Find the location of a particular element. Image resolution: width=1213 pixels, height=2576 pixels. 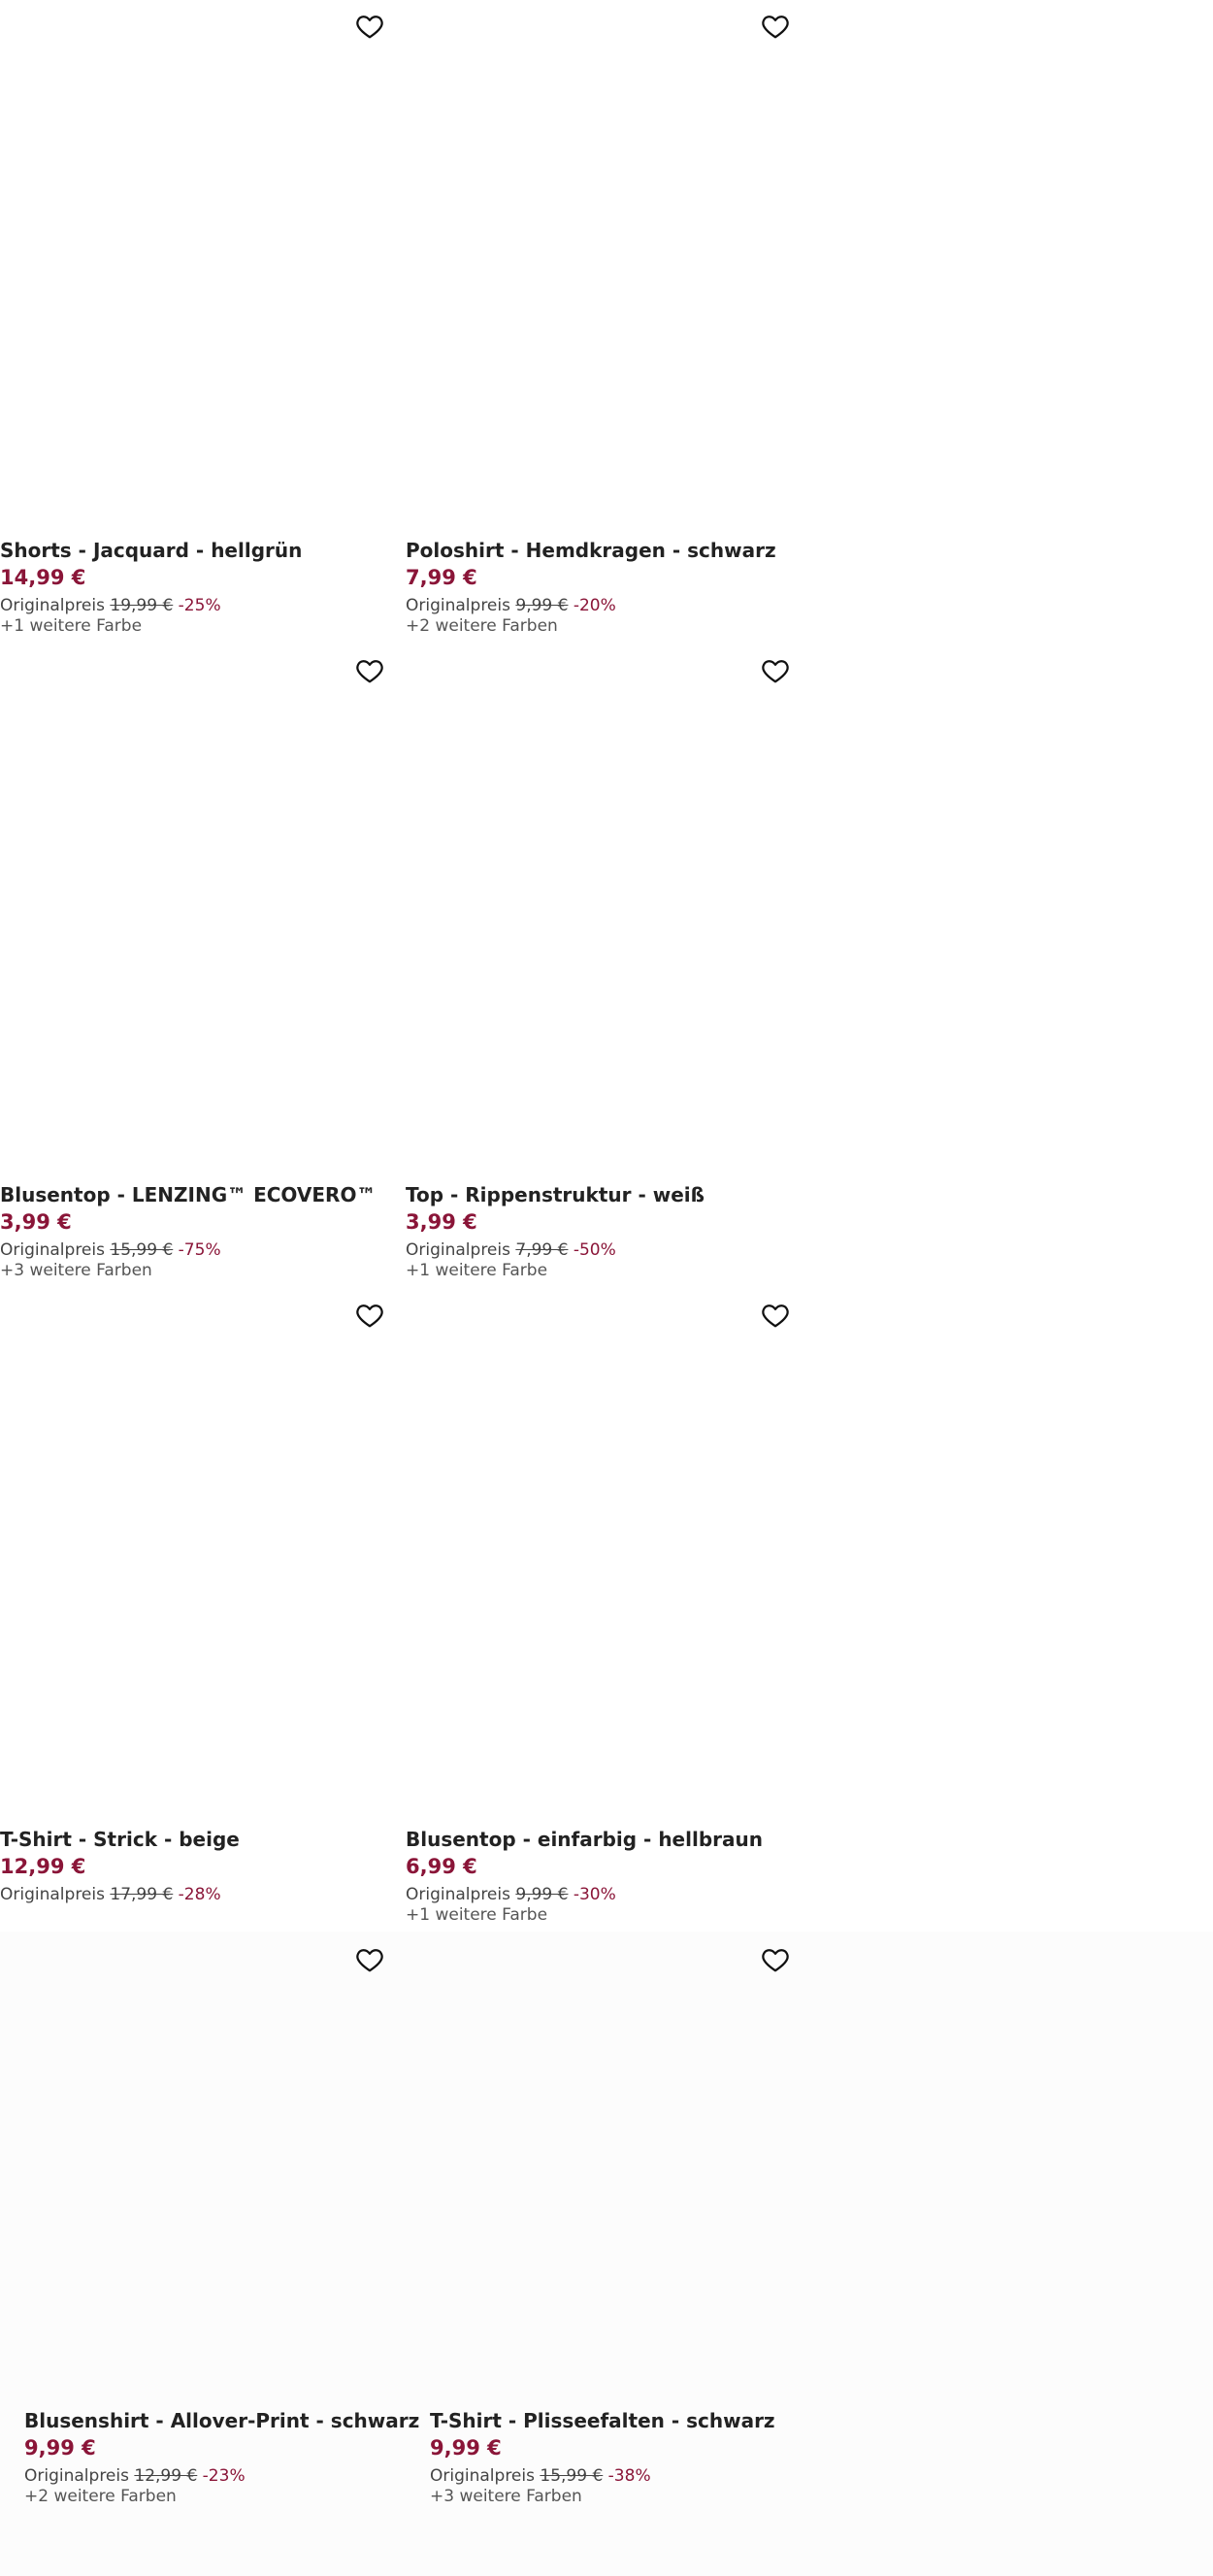

original-price-line: Originalpreis 19,99 € -25% is located at coordinates (199, 606).